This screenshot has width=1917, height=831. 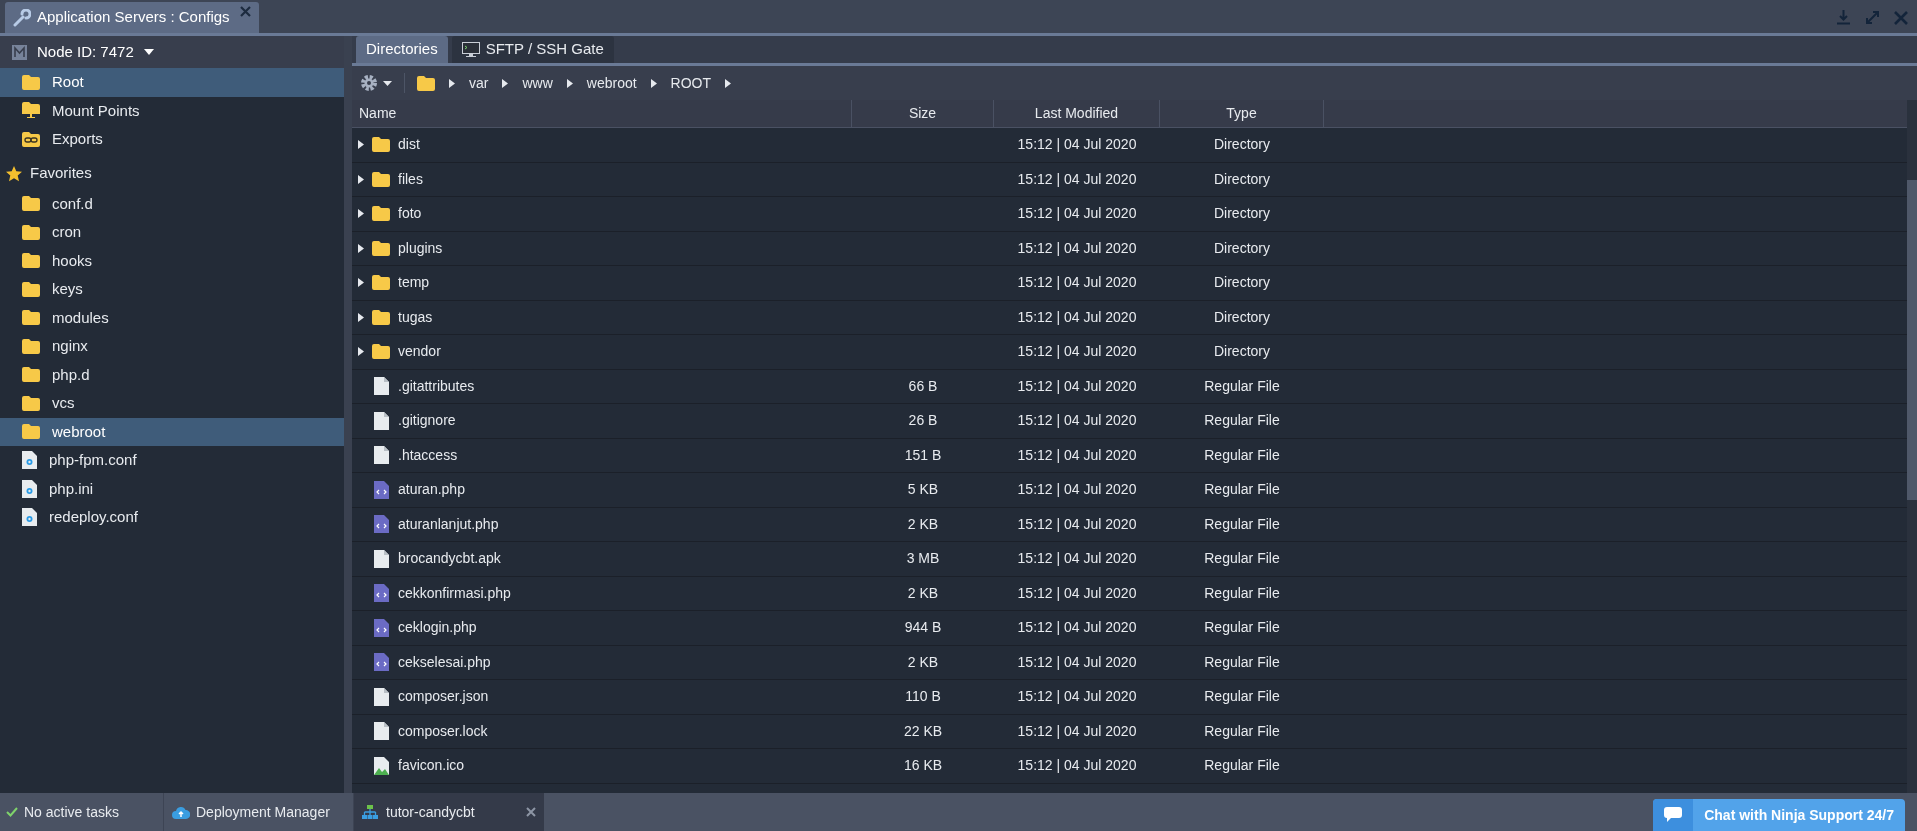 I want to click on table-row: composer.lock 22 KB 15:12 | 04 Jul 2020 Regular File, so click(x=1129, y=731).